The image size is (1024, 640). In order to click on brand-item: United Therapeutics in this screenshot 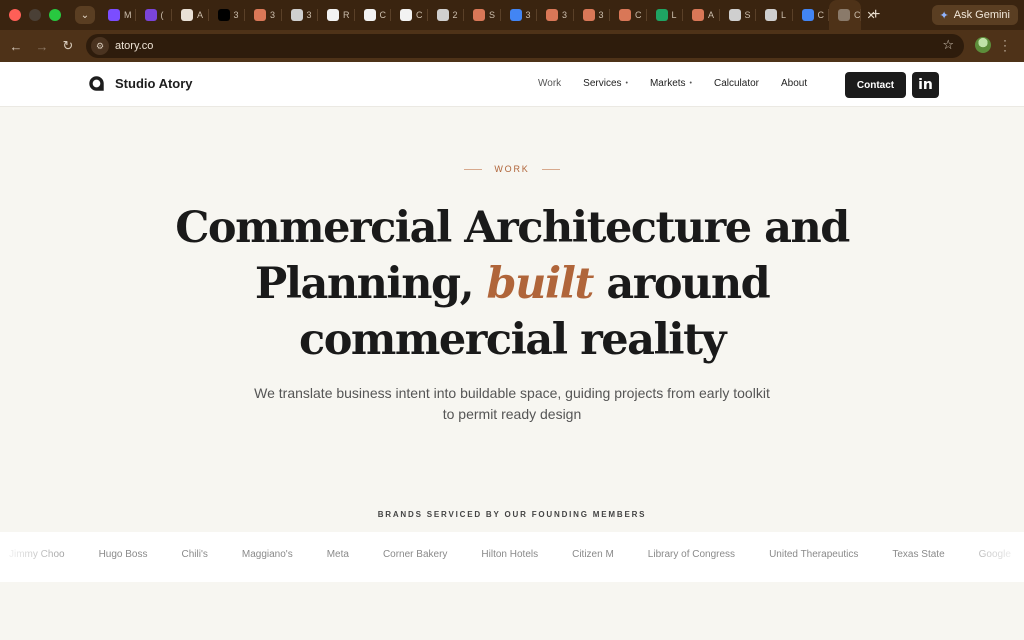, I will do `click(814, 554)`.